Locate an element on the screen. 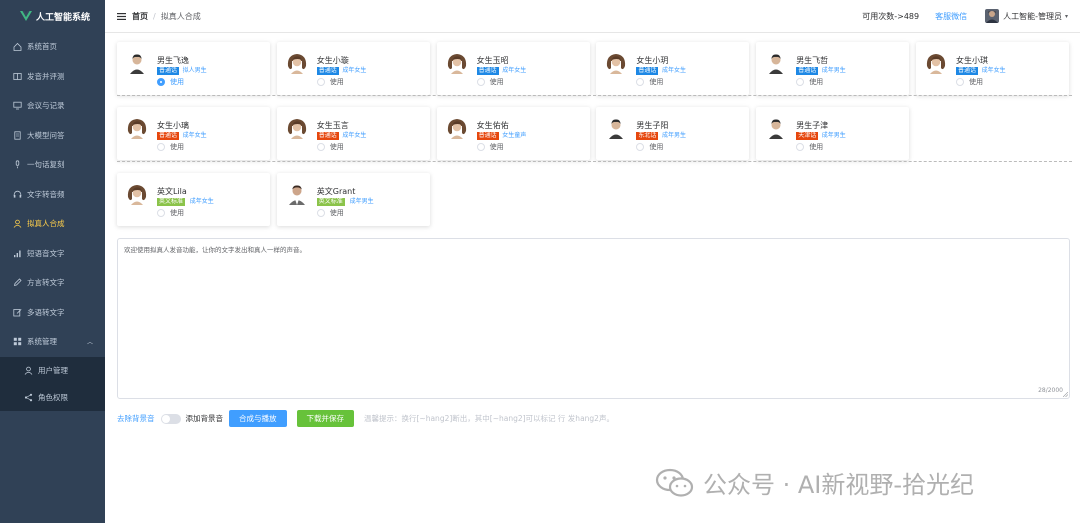 This screenshot has width=1080, height=523. voice-card: 男生子津 天津话 成年男生 使用 is located at coordinates (833, 133).